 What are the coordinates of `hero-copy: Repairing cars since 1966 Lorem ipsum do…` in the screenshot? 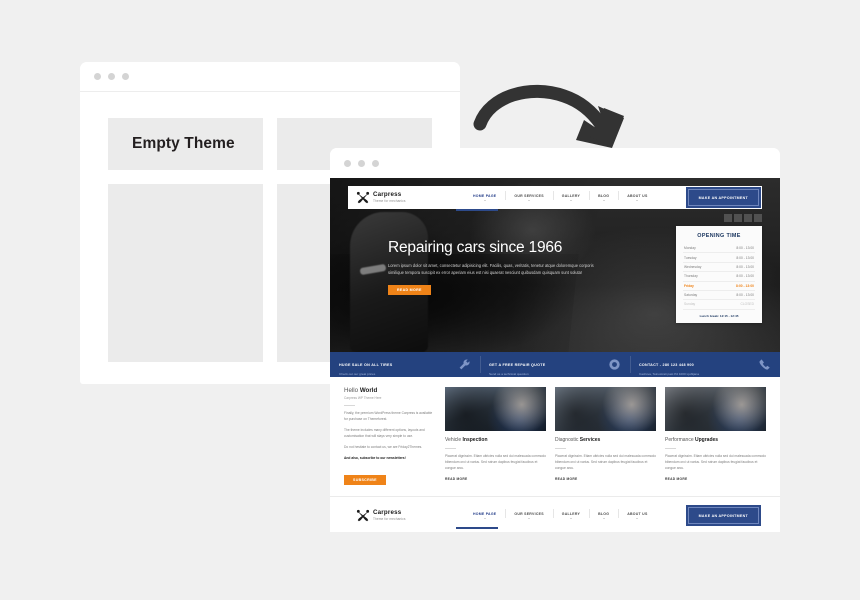 It's located at (494, 267).